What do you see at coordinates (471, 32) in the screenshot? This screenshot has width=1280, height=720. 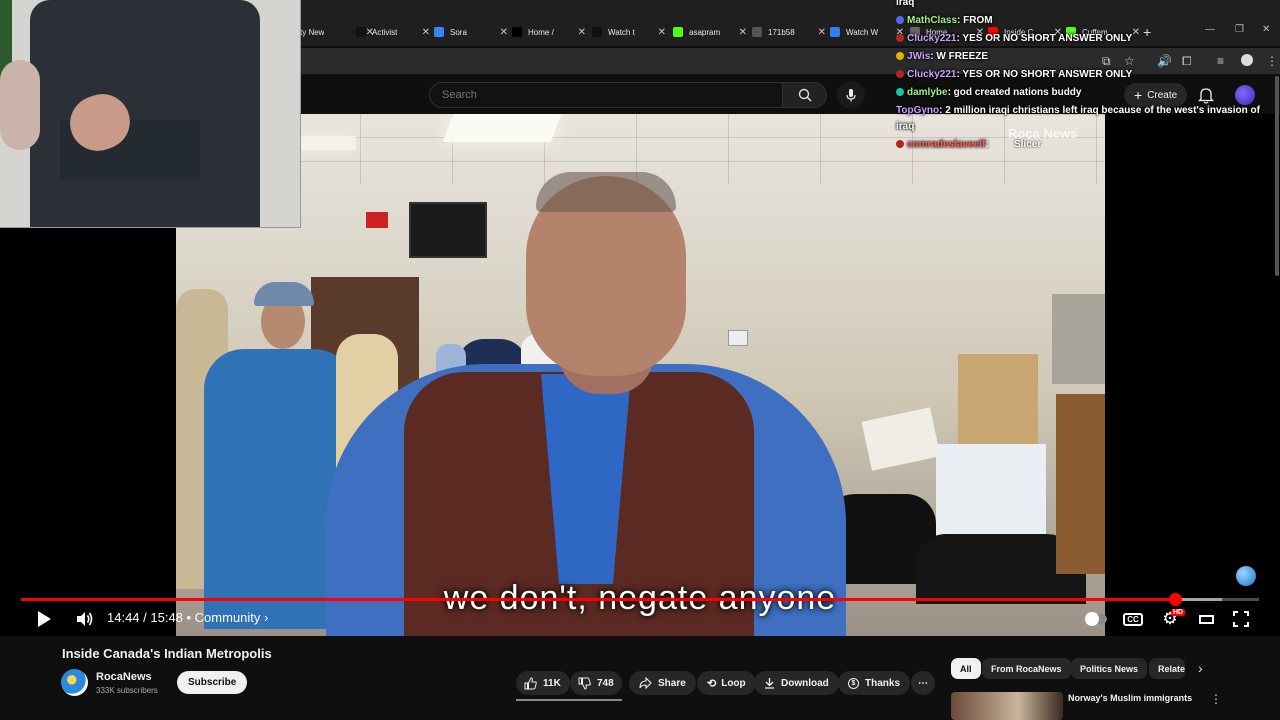 I see `browser-tab: Sora ✕` at bounding box center [471, 32].